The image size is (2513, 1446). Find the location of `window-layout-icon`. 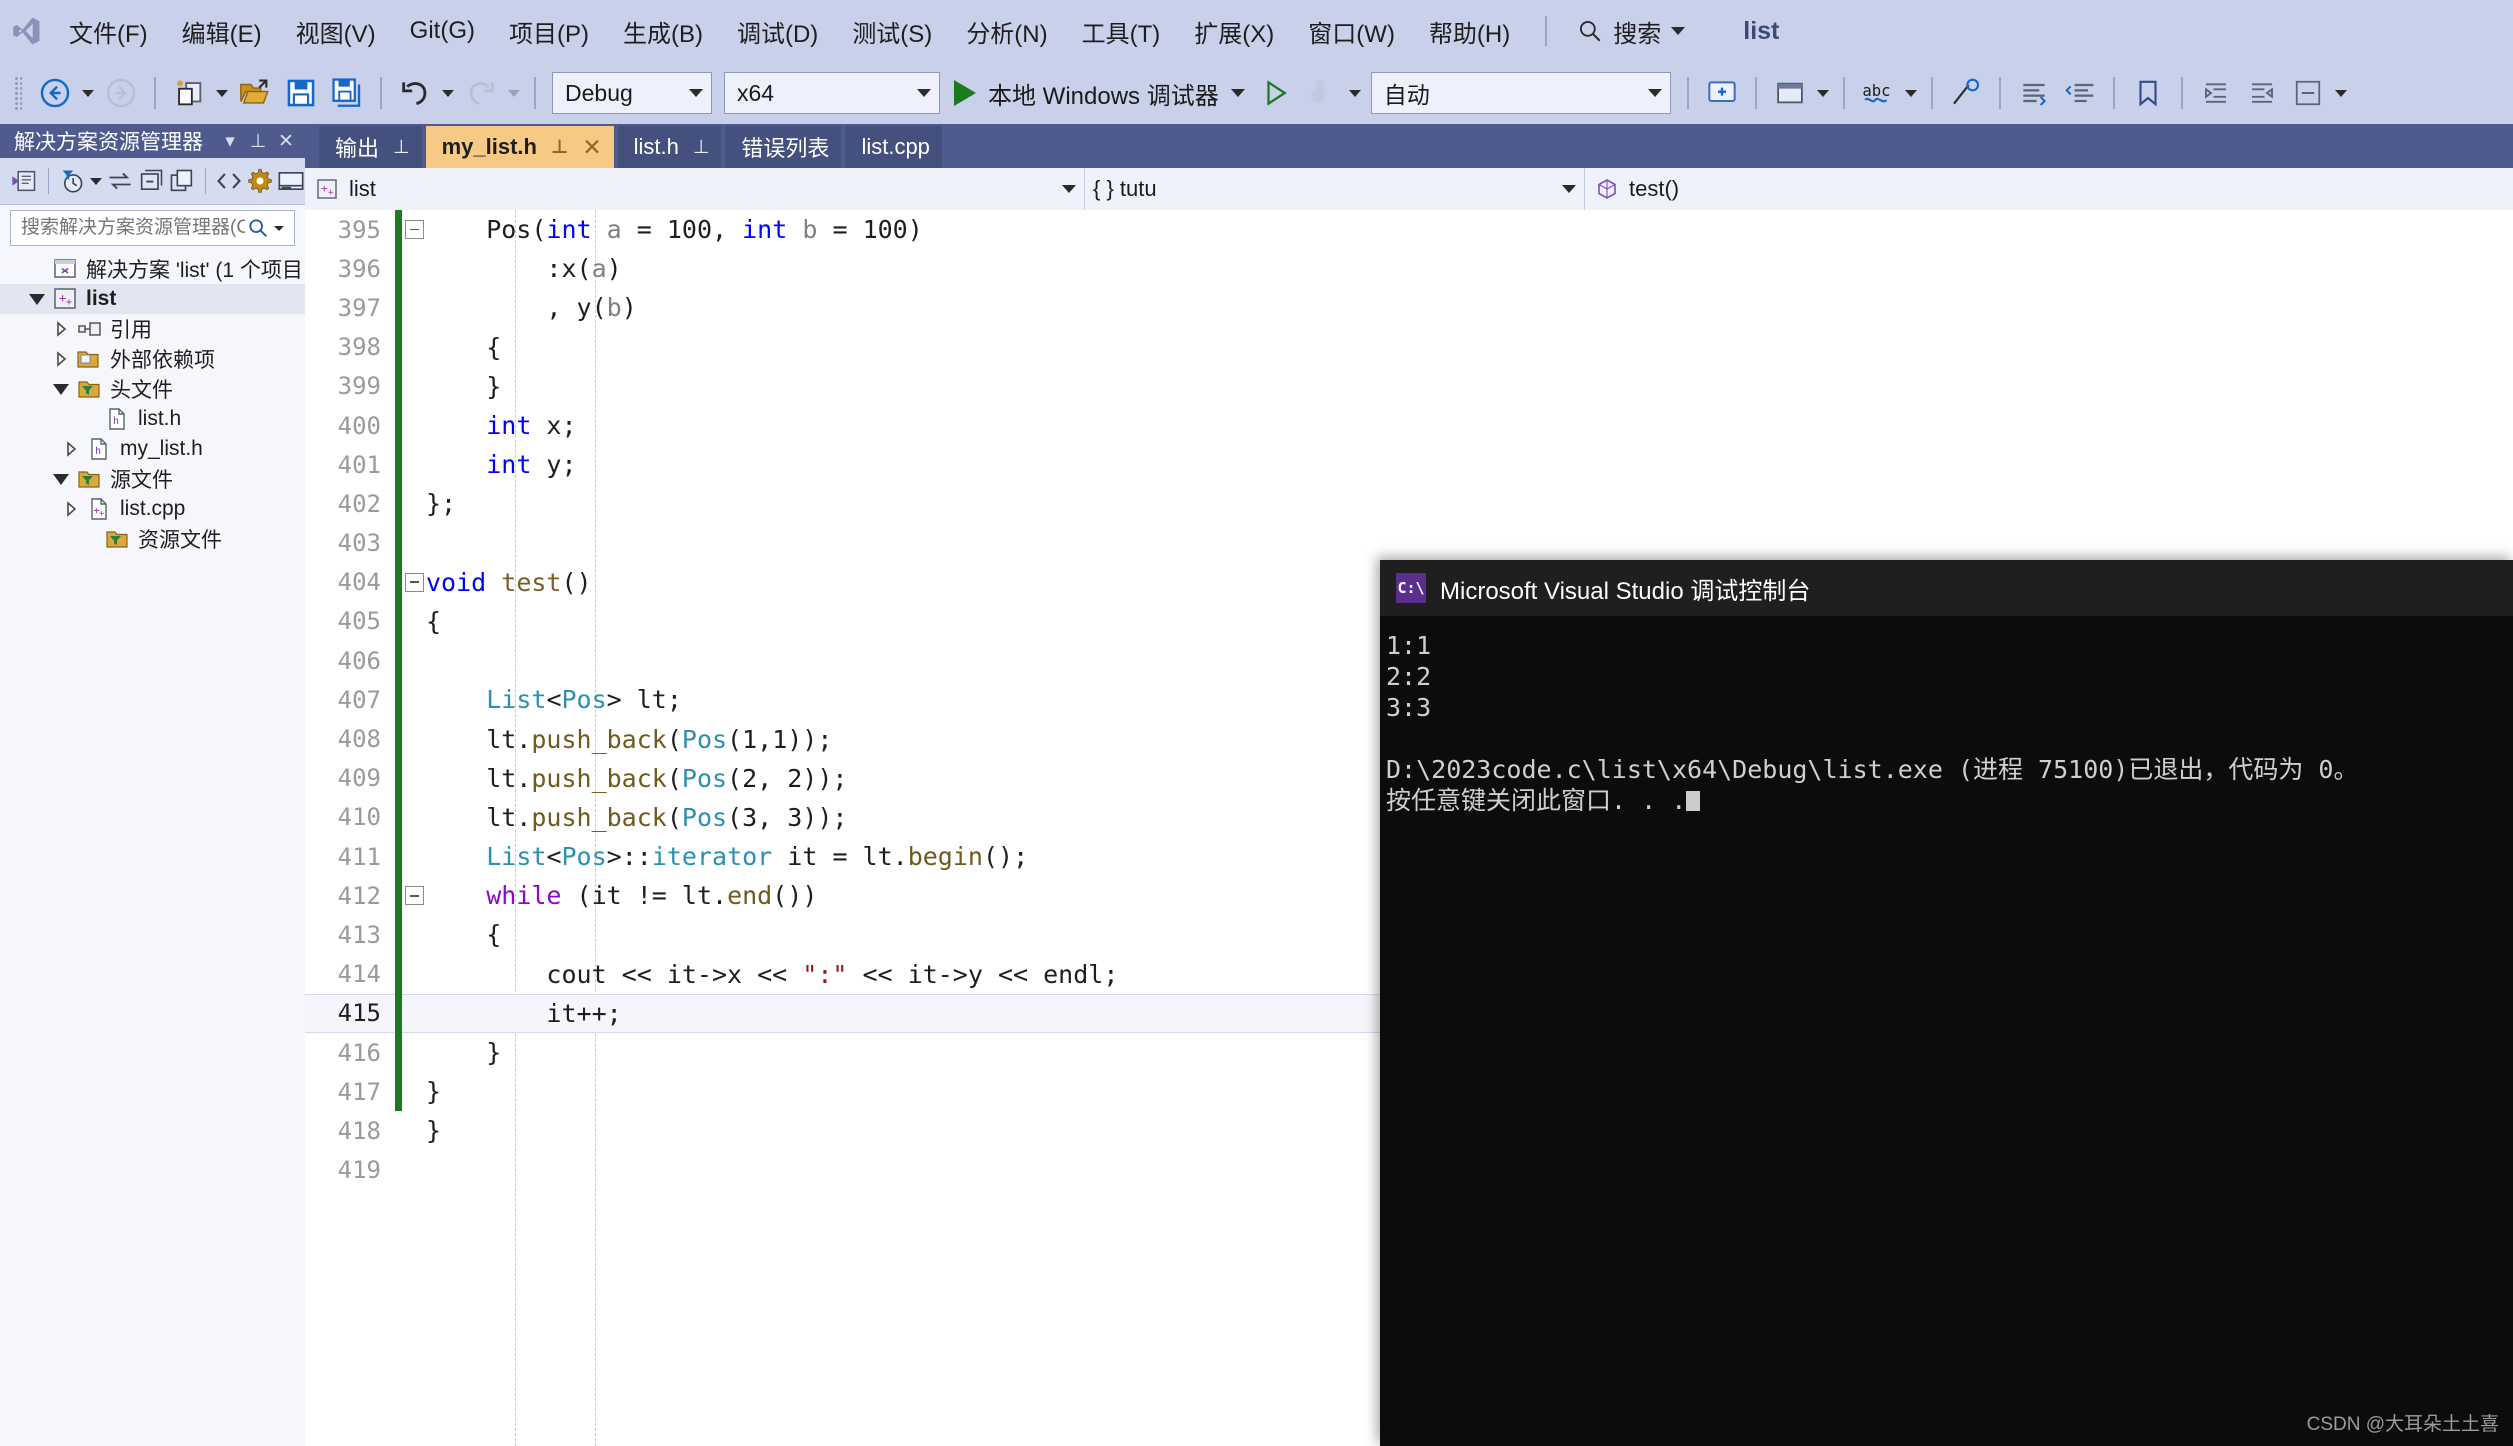

window-layout-icon is located at coordinates (1790, 93).